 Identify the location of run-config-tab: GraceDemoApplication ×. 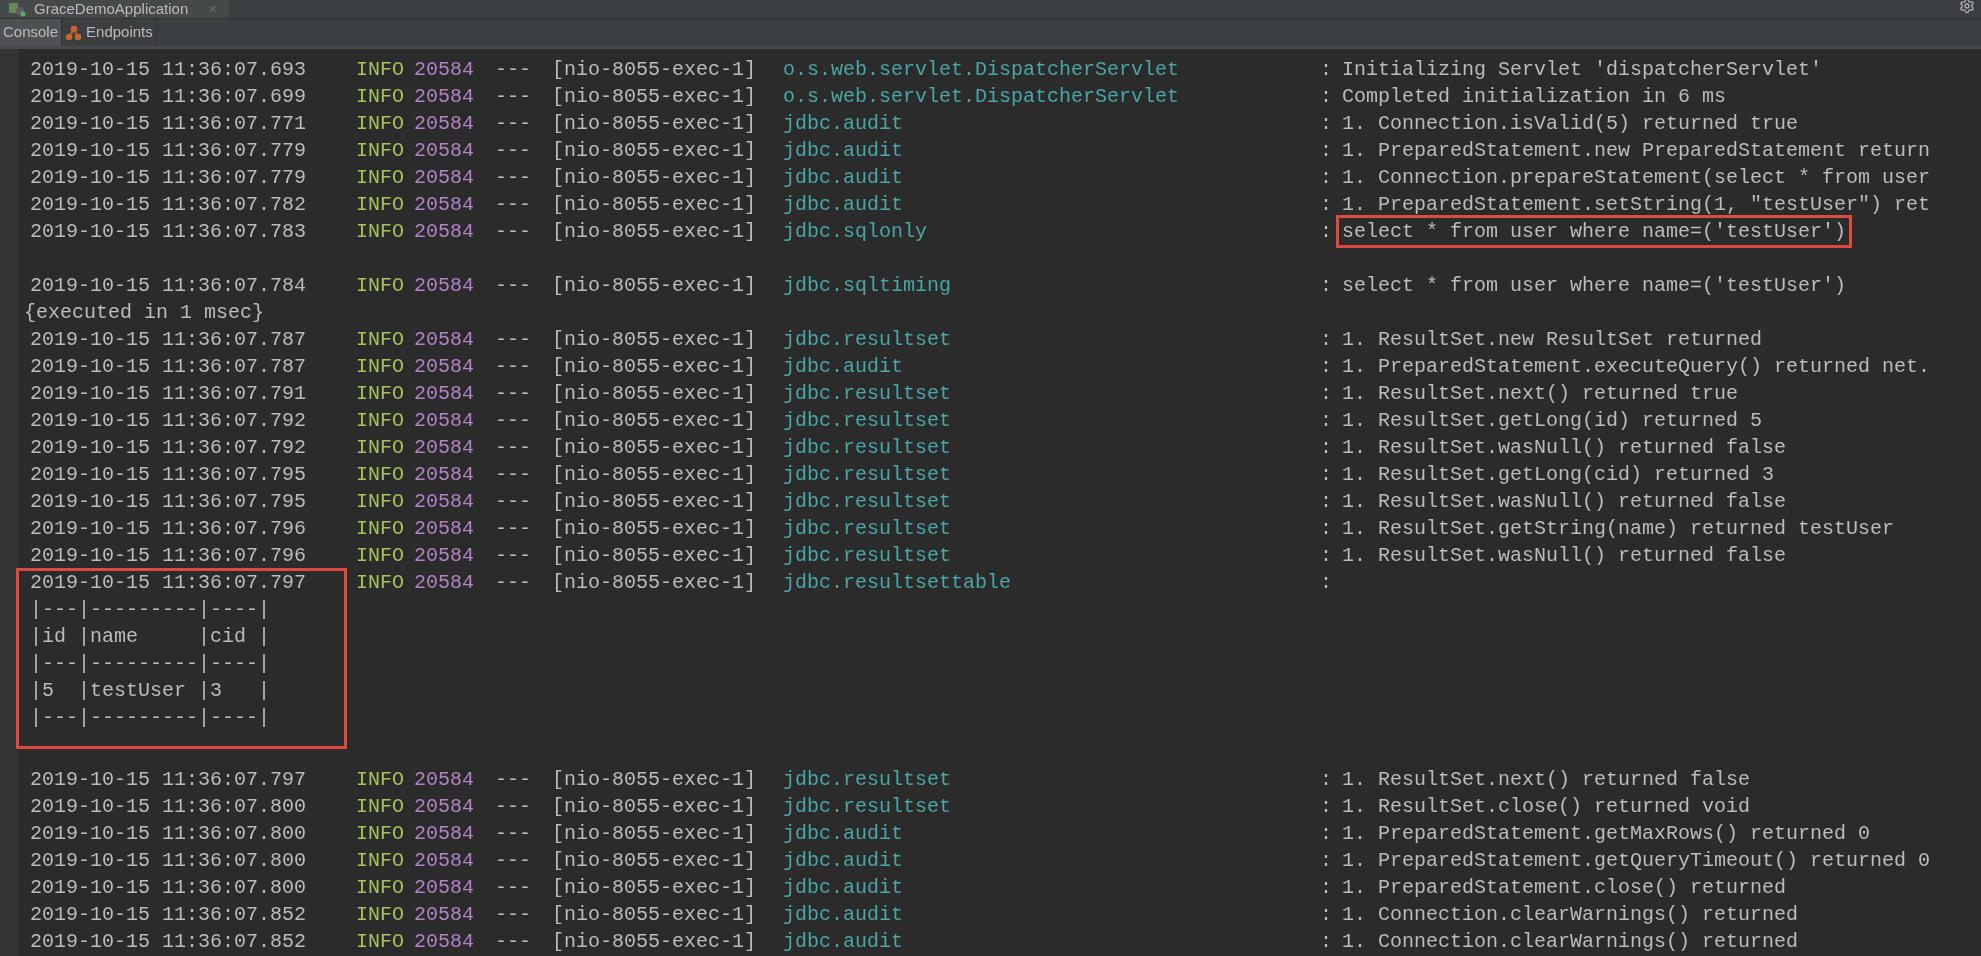
(114, 9).